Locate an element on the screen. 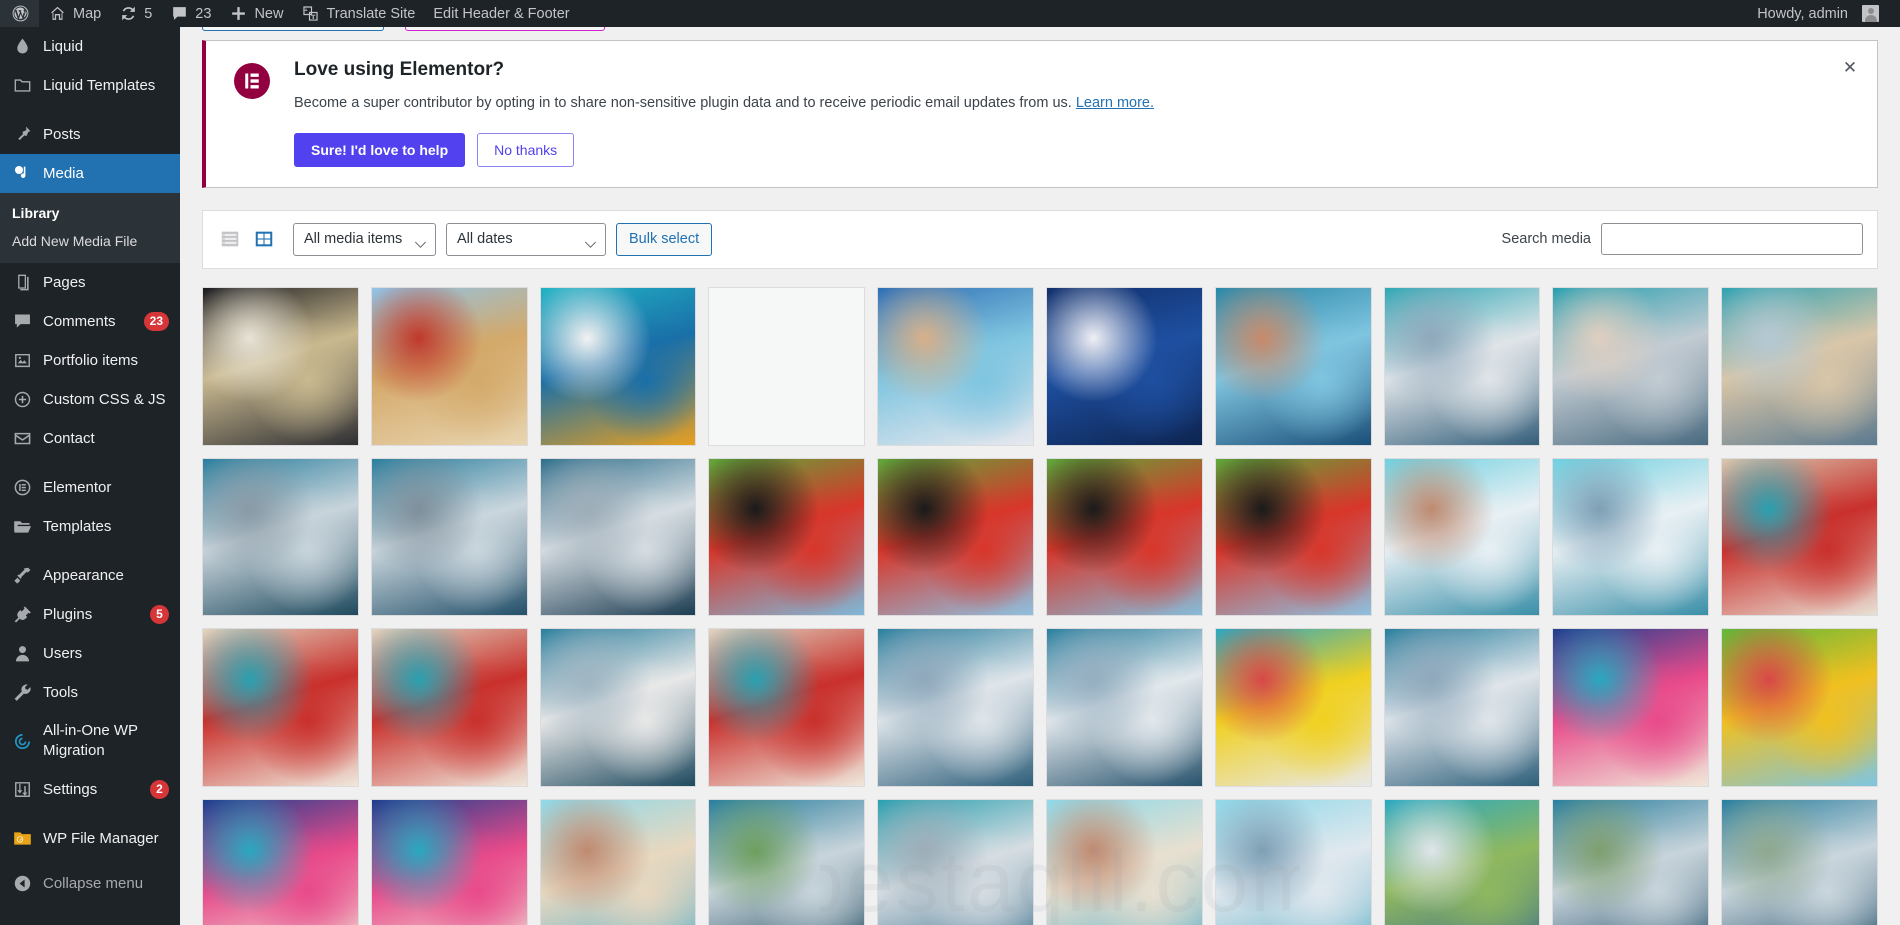  sidebar-item-posts: Posts is located at coordinates (90, 134).